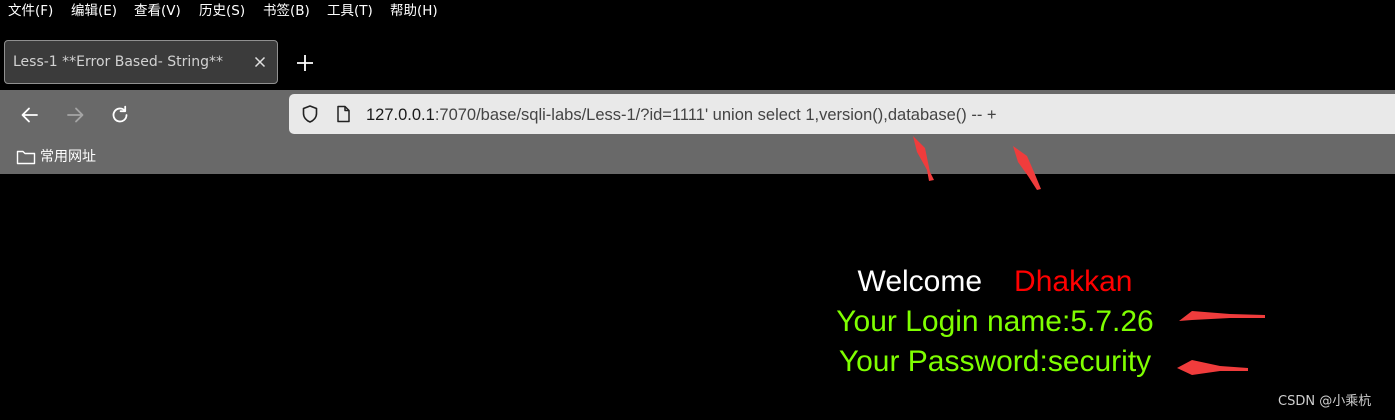  What do you see at coordinates (995, 321) in the screenshot?
I see `login-name-result: Your Login name:5.7.26` at bounding box center [995, 321].